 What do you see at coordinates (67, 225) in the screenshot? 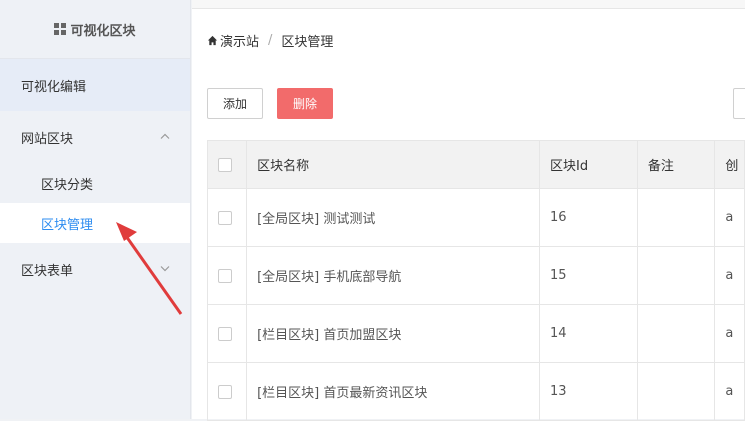
I see `sidebar-item-label: 区块管理` at bounding box center [67, 225].